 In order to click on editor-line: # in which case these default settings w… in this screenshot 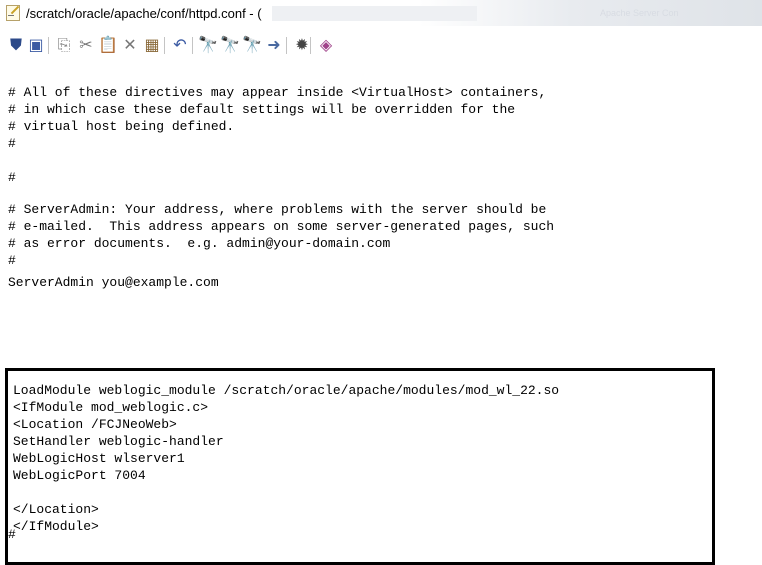, I will do `click(262, 109)`.